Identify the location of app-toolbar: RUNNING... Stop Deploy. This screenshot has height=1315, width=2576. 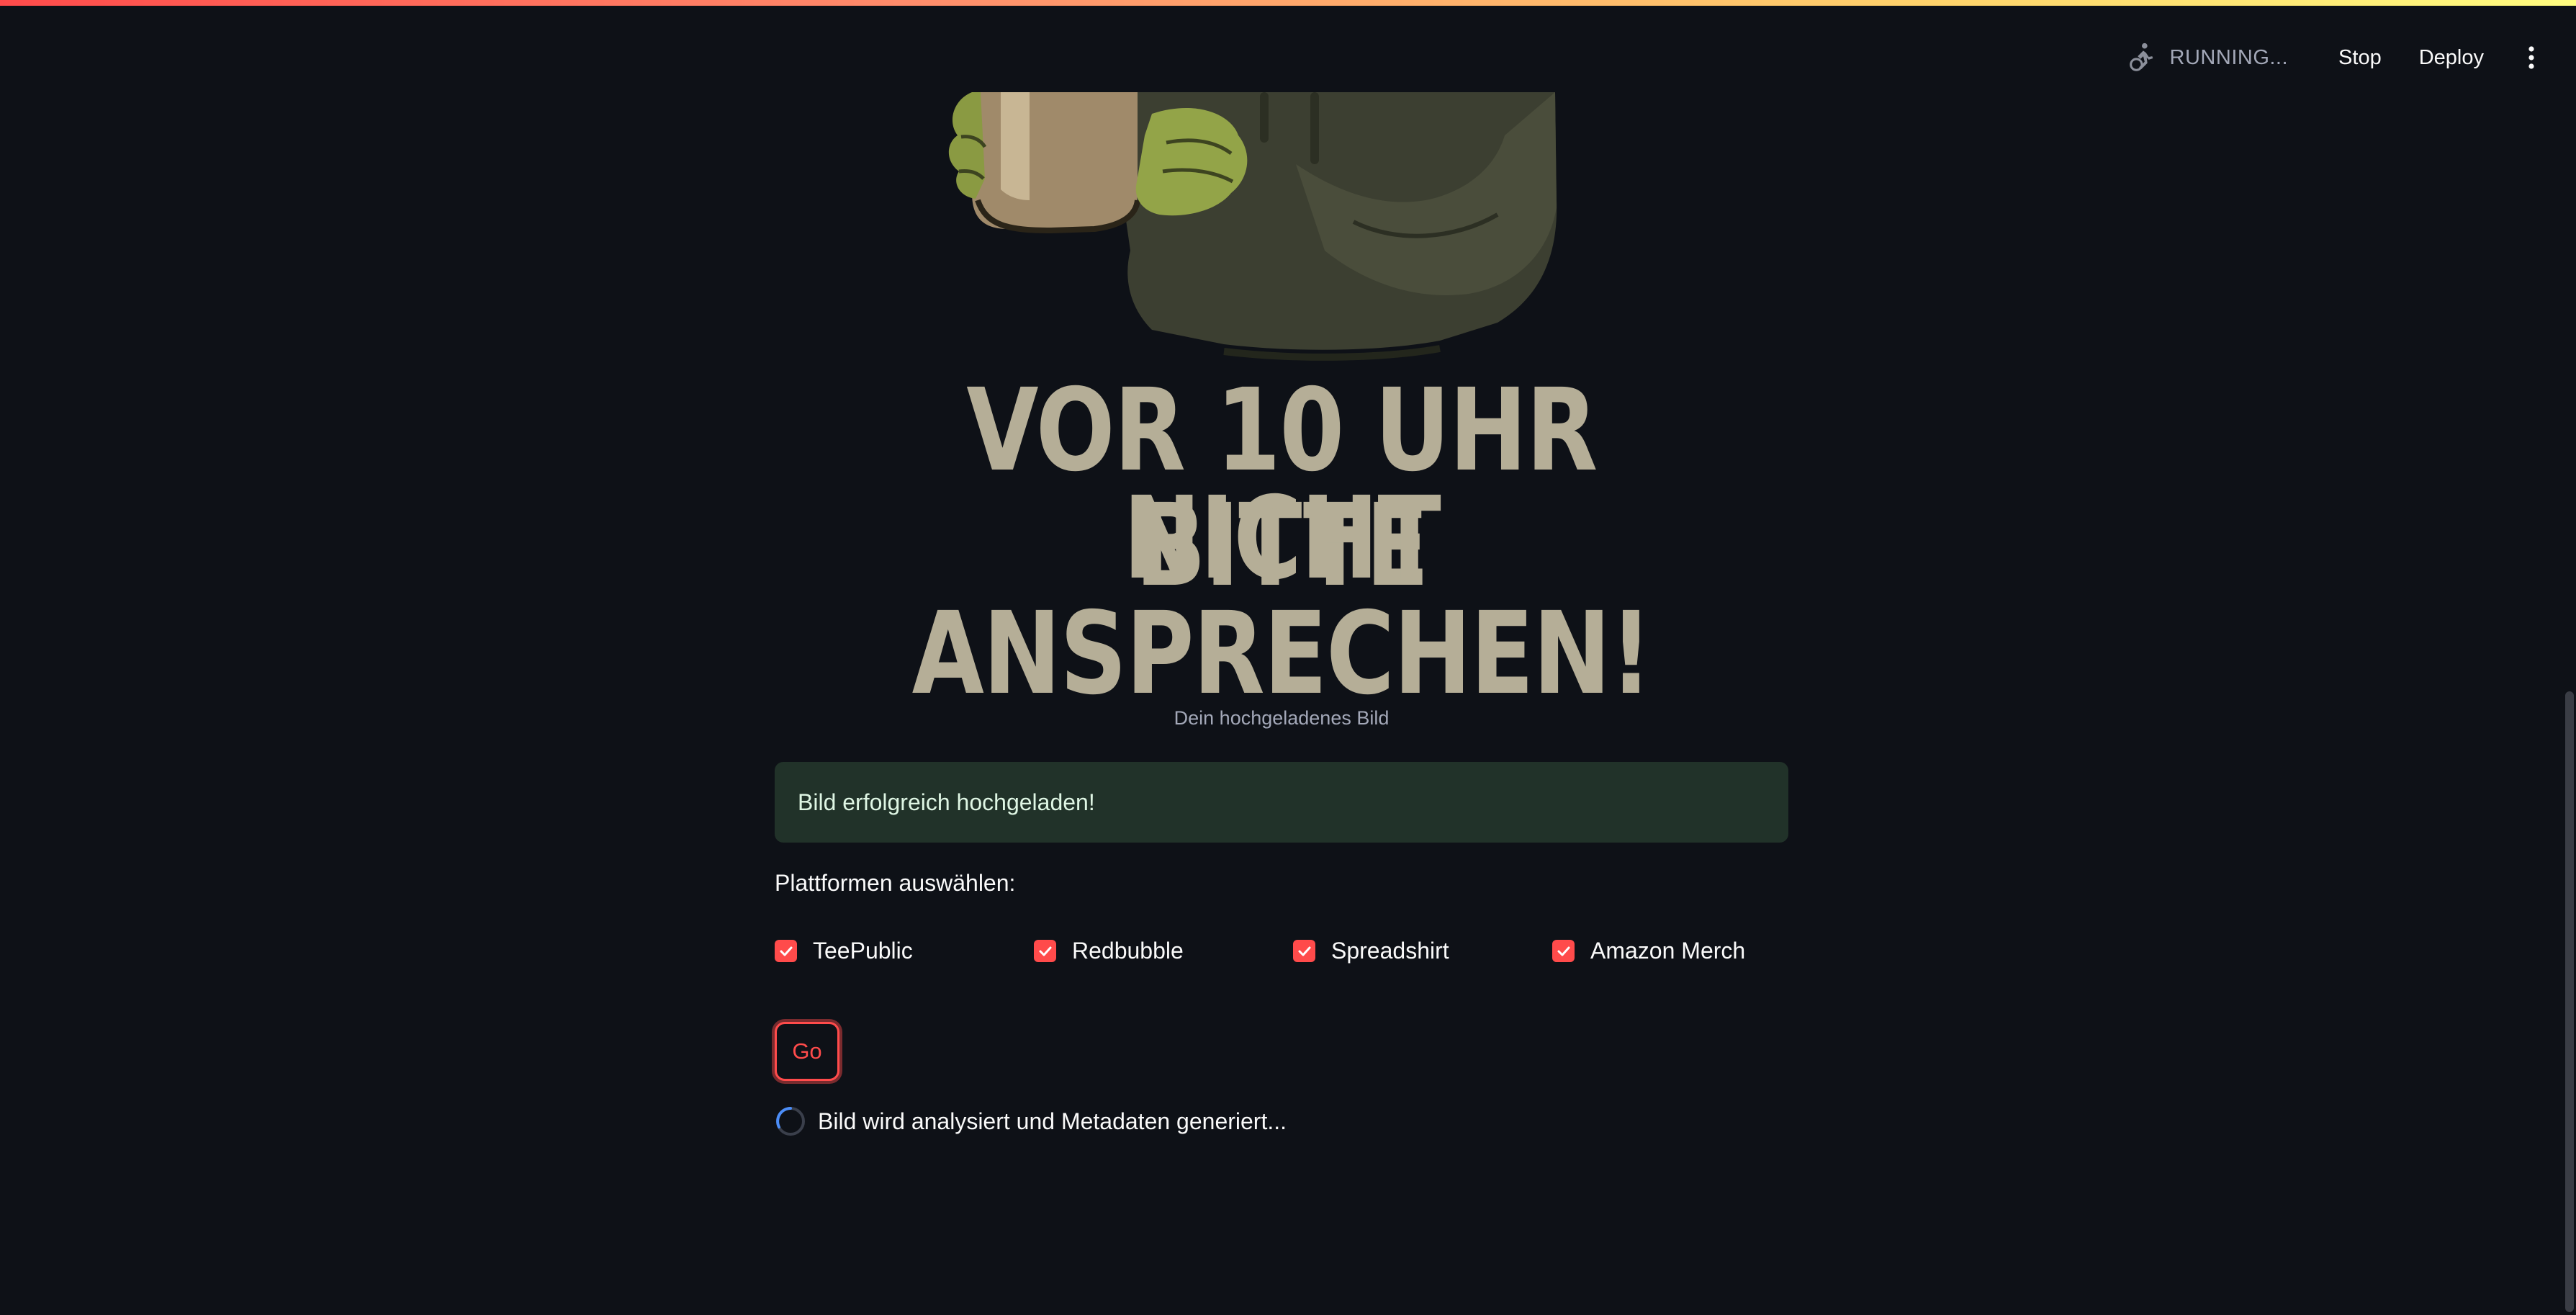
(2336, 57).